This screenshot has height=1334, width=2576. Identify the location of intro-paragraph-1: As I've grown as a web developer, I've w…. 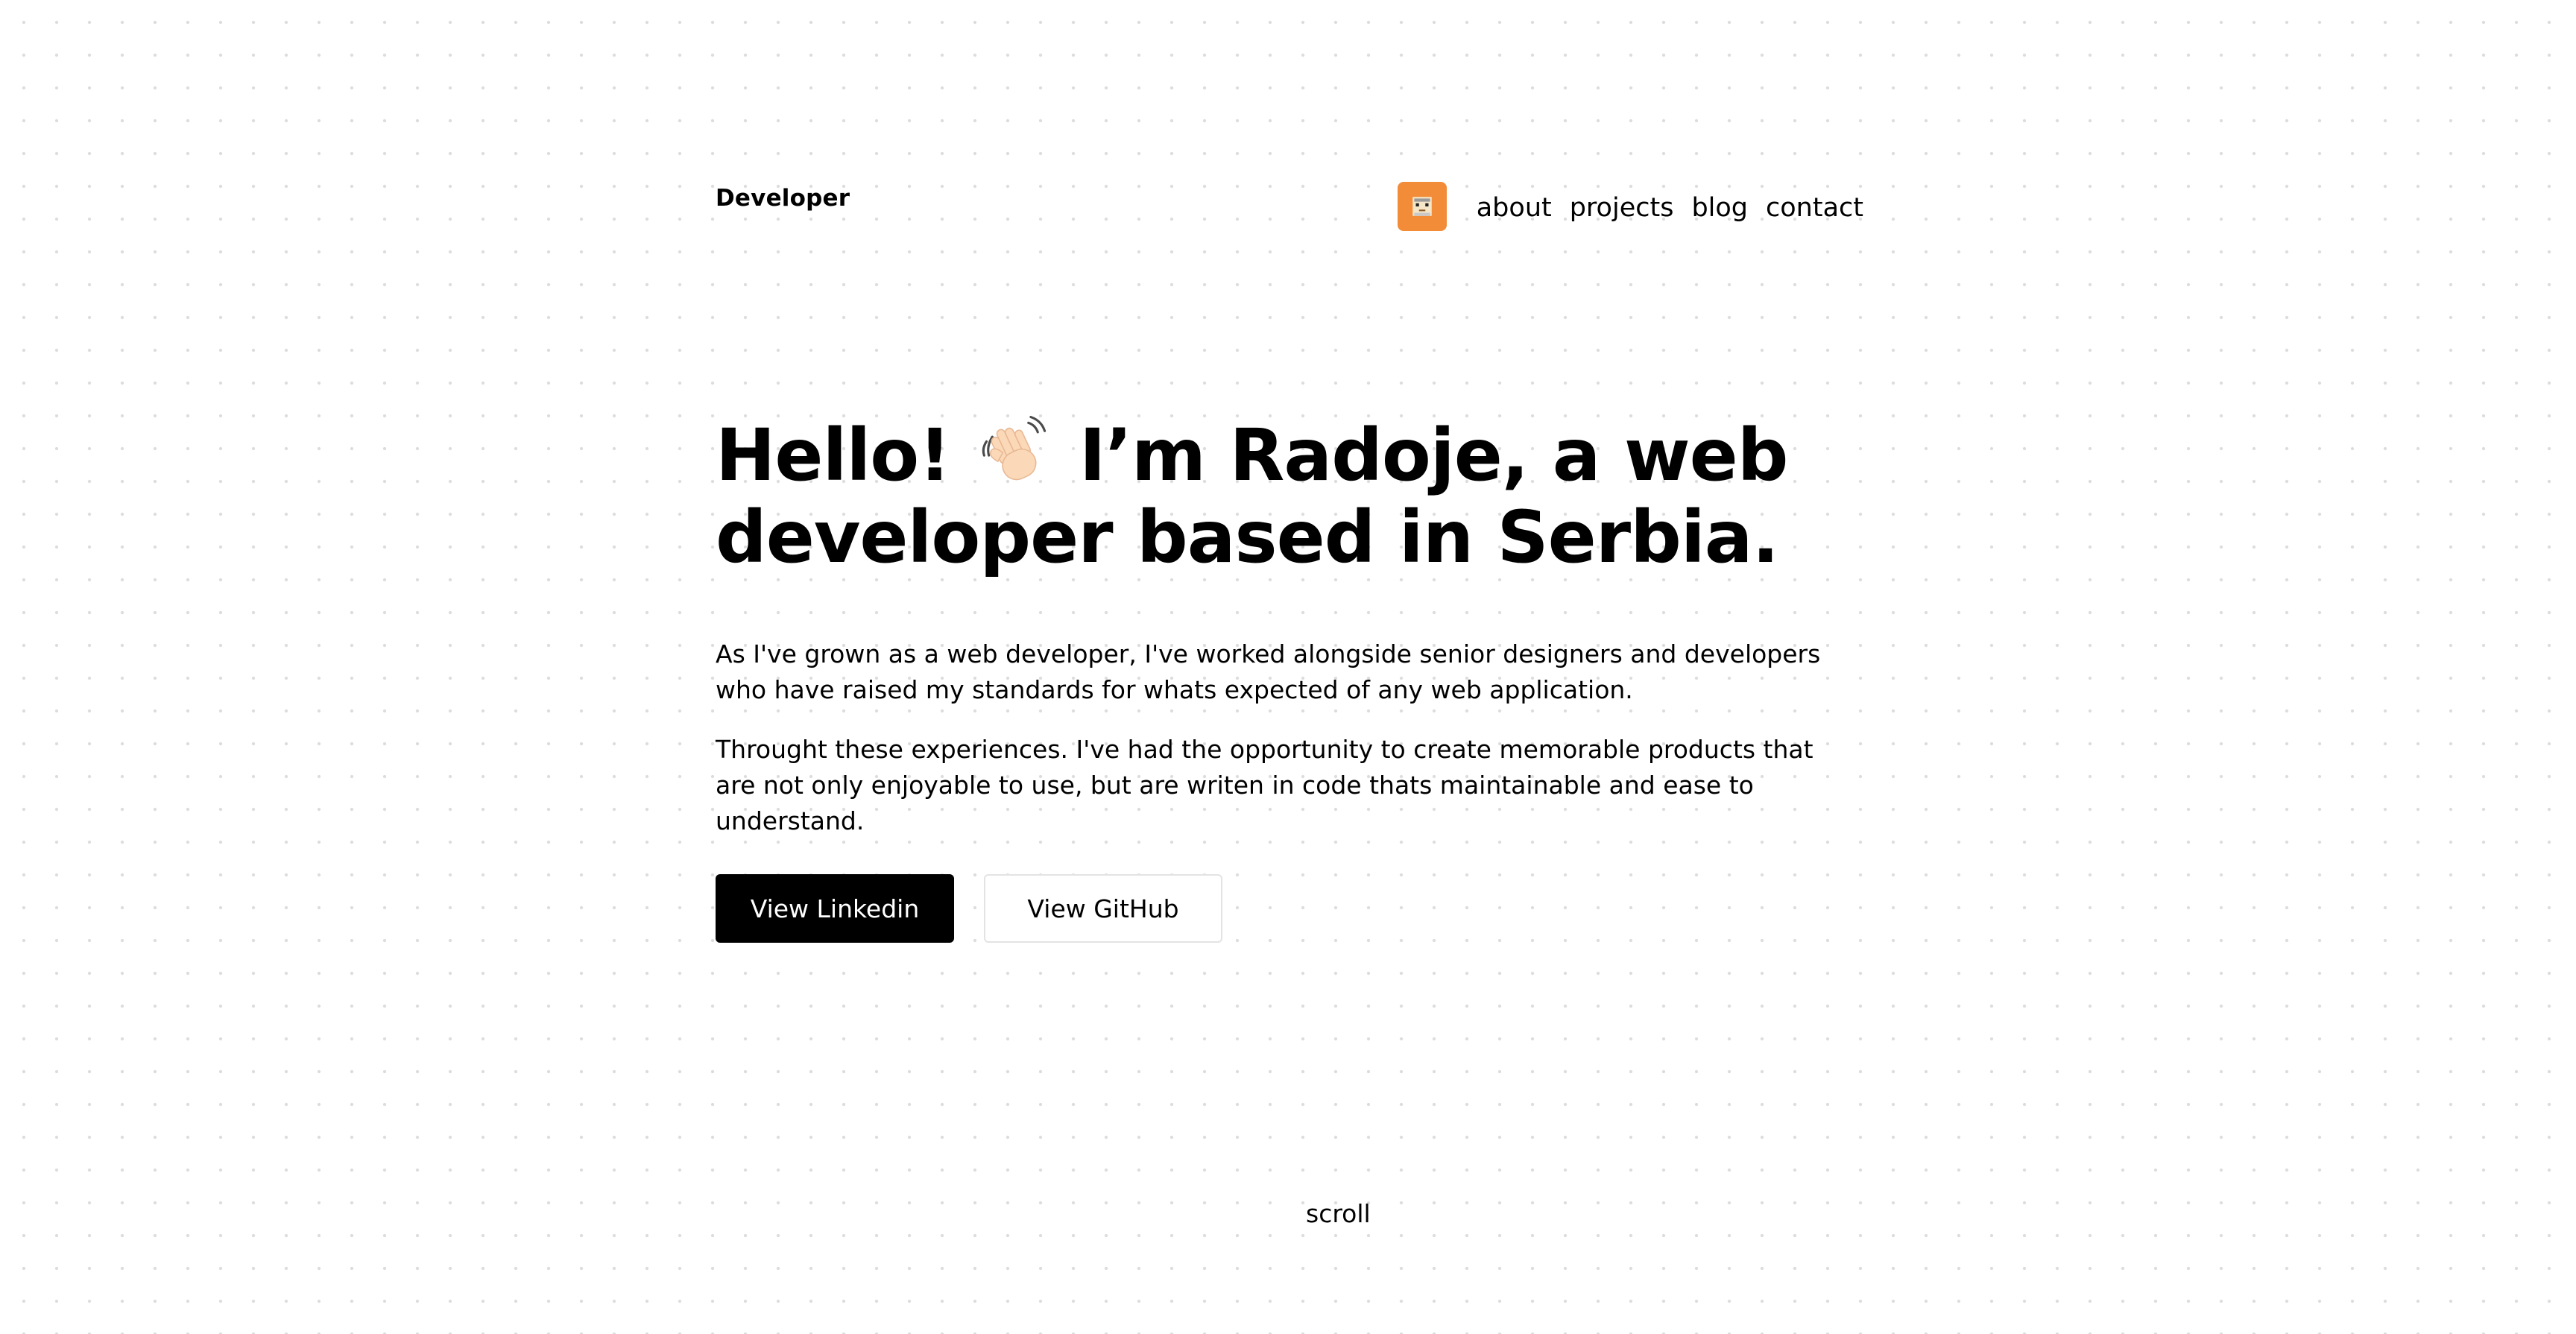
(1268, 671).